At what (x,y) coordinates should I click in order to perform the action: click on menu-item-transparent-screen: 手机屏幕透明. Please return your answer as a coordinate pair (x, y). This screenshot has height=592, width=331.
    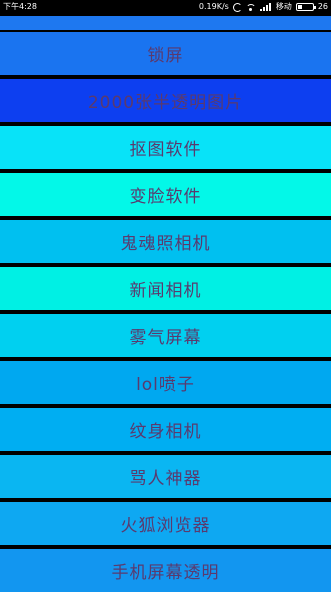
    Looking at the image, I should click on (165, 570).